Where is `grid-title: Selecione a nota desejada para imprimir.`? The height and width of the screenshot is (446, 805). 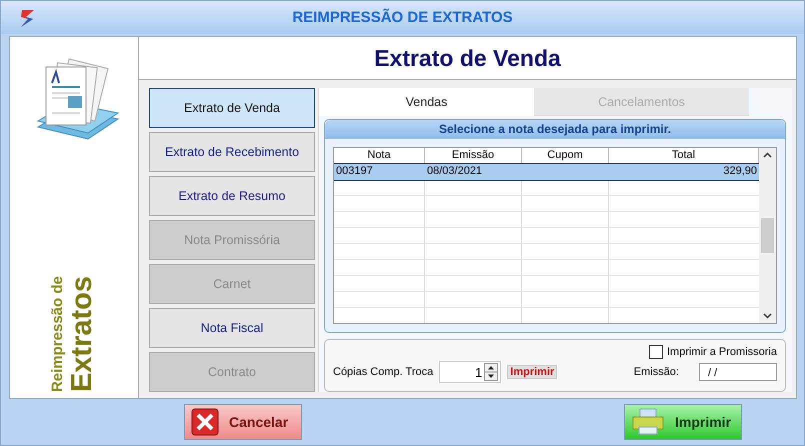
grid-title: Selecione a nota desejada para imprimir. is located at coordinates (555, 129).